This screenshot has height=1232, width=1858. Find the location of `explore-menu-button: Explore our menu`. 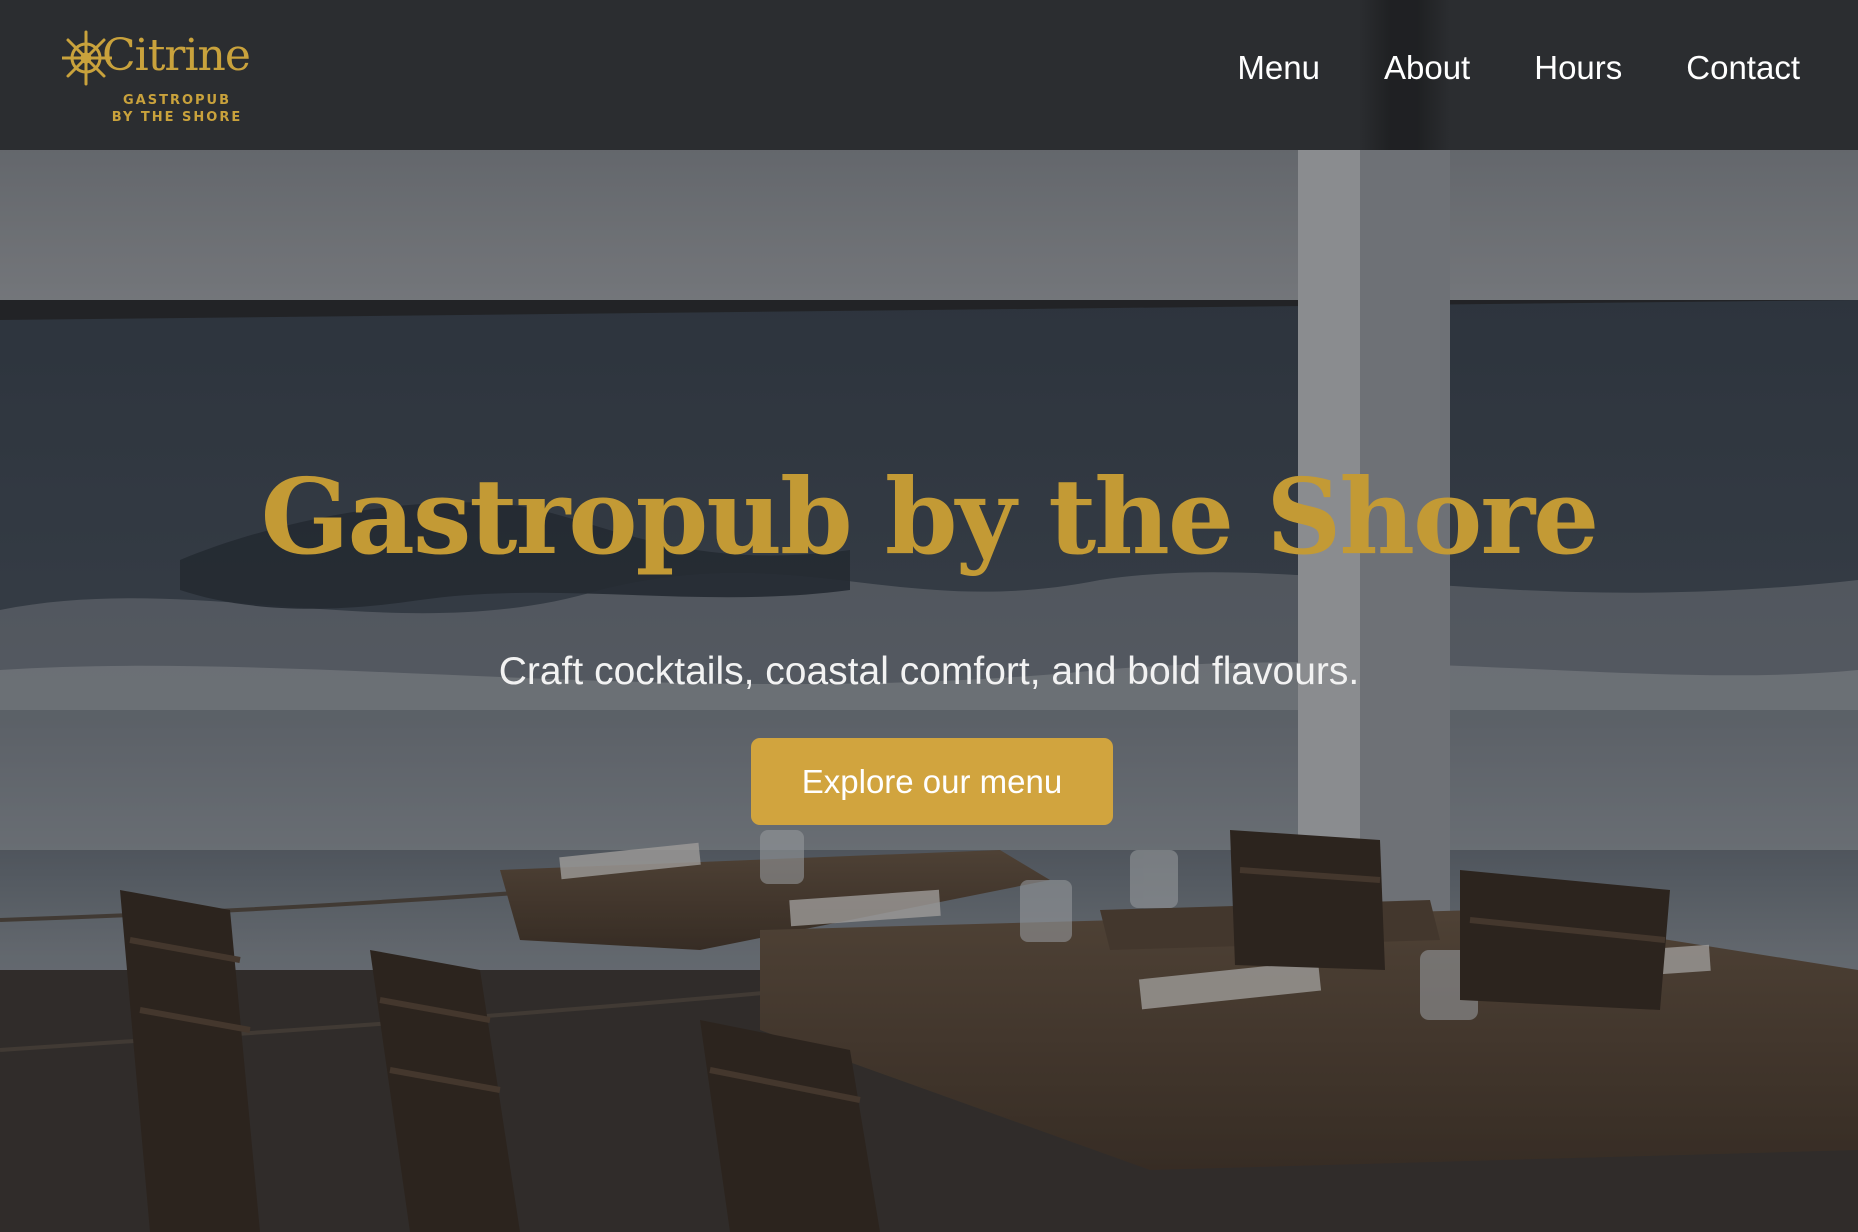

explore-menu-button: Explore our menu is located at coordinates (932, 781).